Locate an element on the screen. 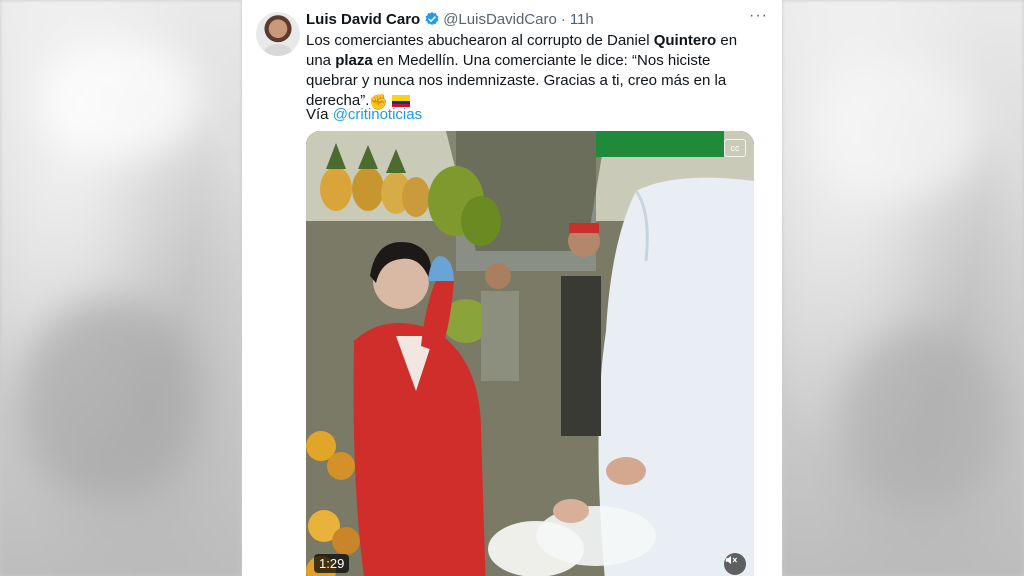 This screenshot has height=576, width=1024. mute-icon is located at coordinates (735, 564).